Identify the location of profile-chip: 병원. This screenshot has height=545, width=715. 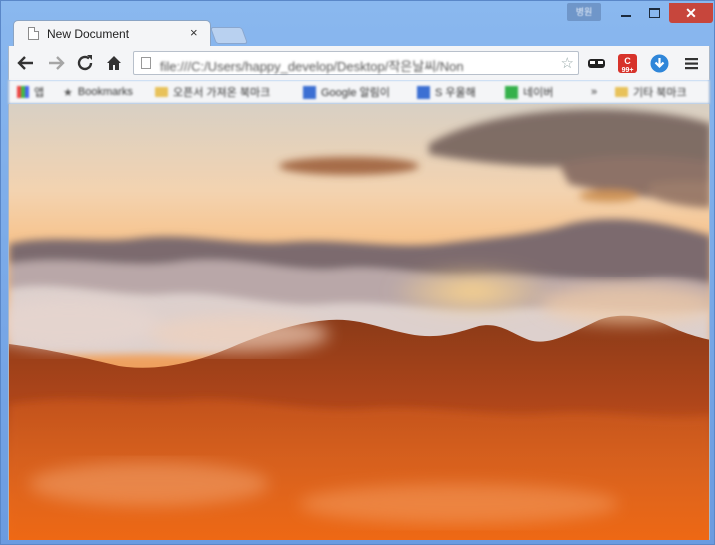
(584, 12).